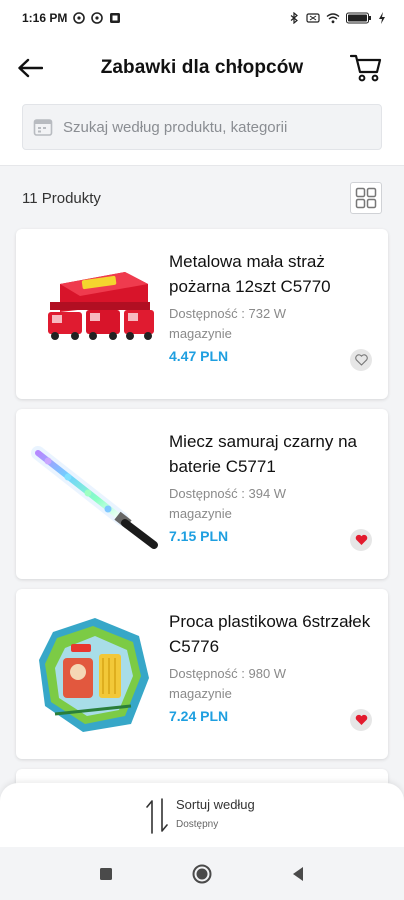  I want to click on product-title: Miecz samuraj czarny na baterie C5771, so click(263, 454).